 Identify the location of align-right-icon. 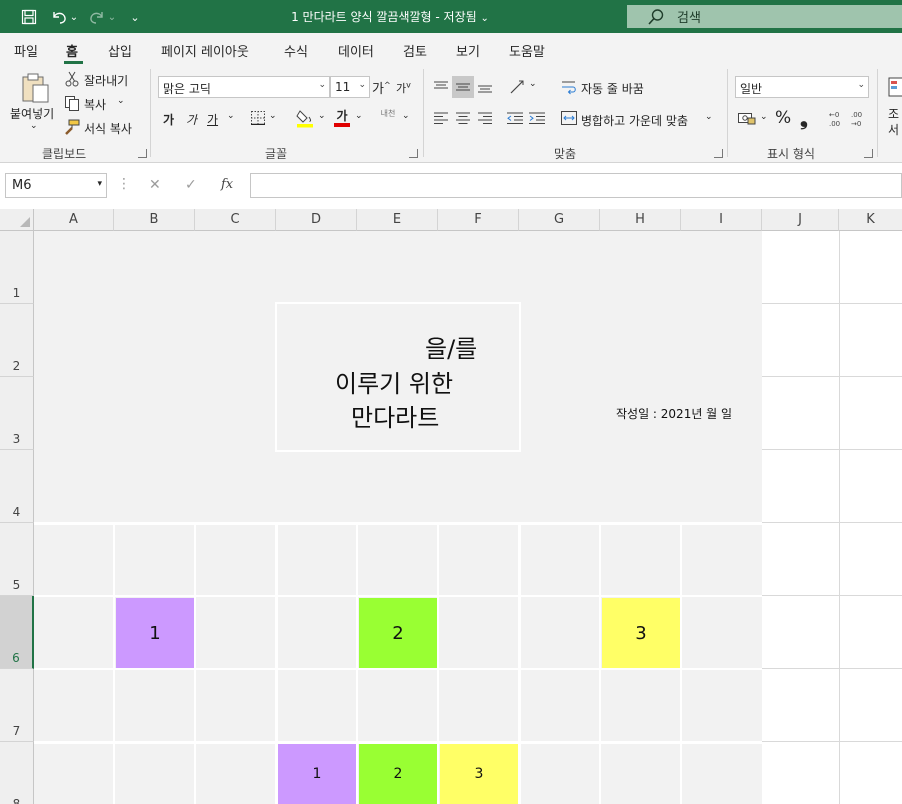
(485, 118).